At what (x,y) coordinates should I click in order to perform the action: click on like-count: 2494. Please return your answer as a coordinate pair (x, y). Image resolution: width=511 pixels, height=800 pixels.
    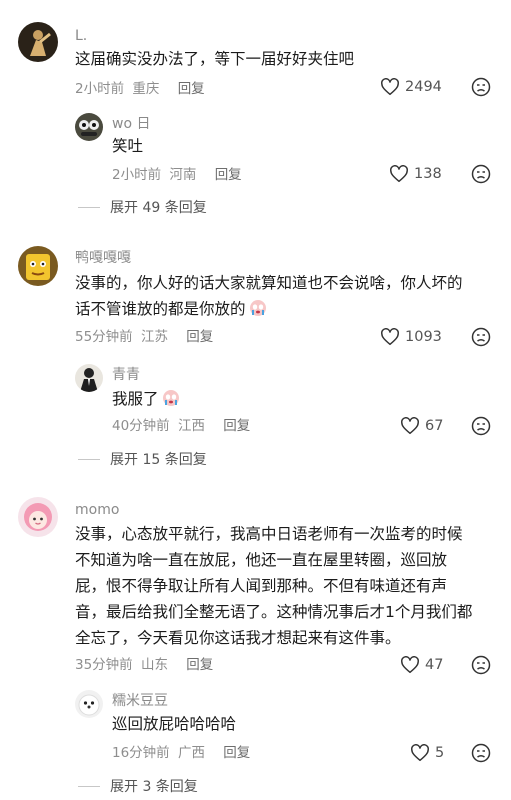
    Looking at the image, I should click on (423, 87).